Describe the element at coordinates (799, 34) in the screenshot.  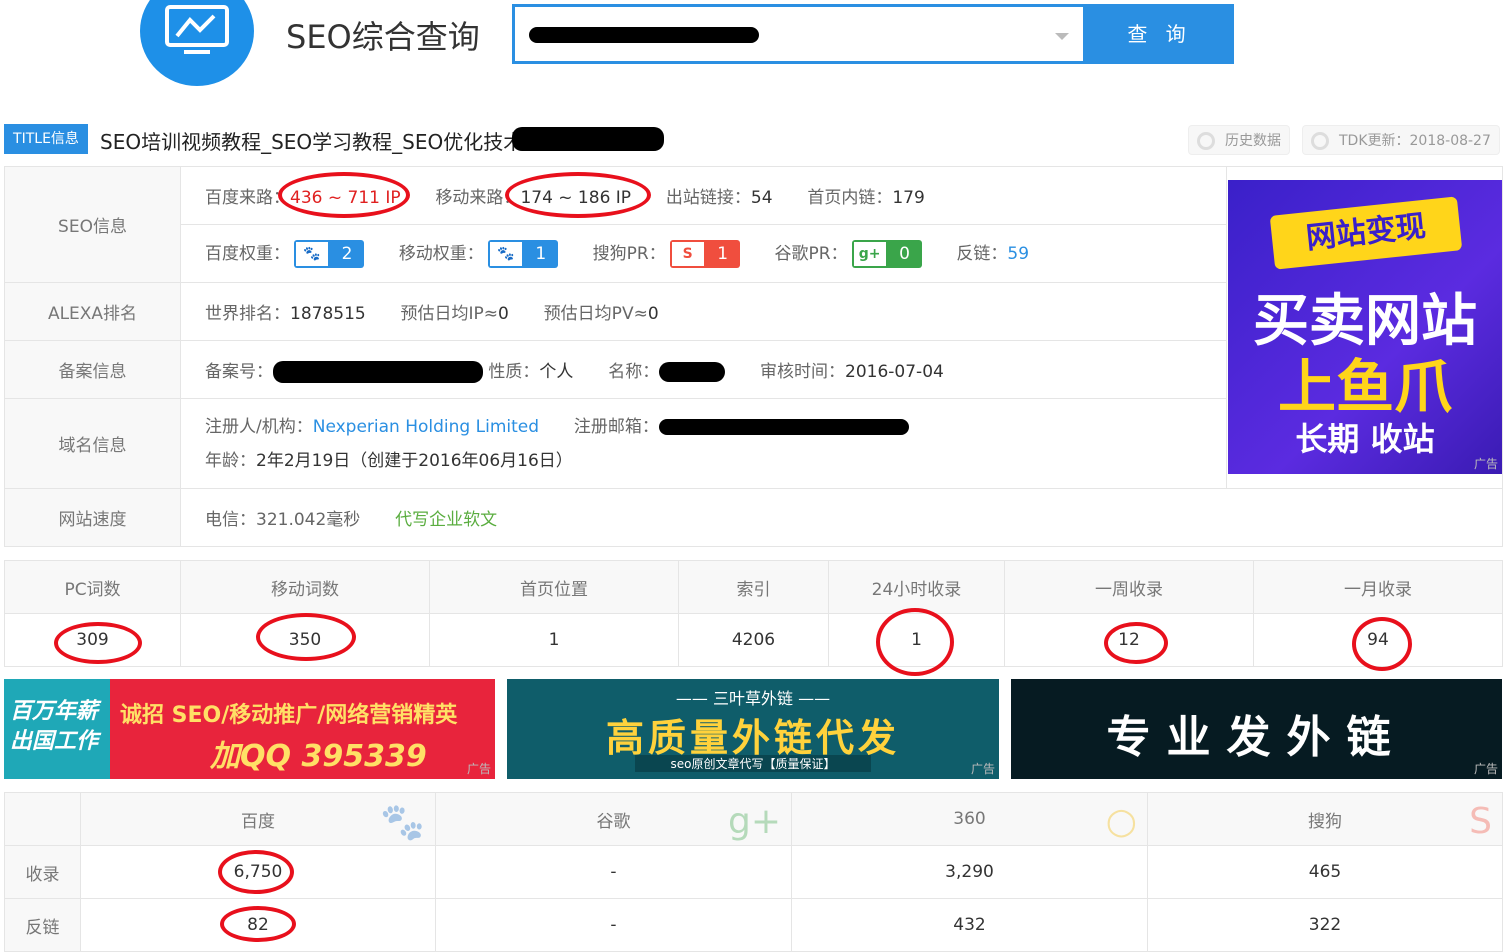
I see `domain-search-input` at that location.